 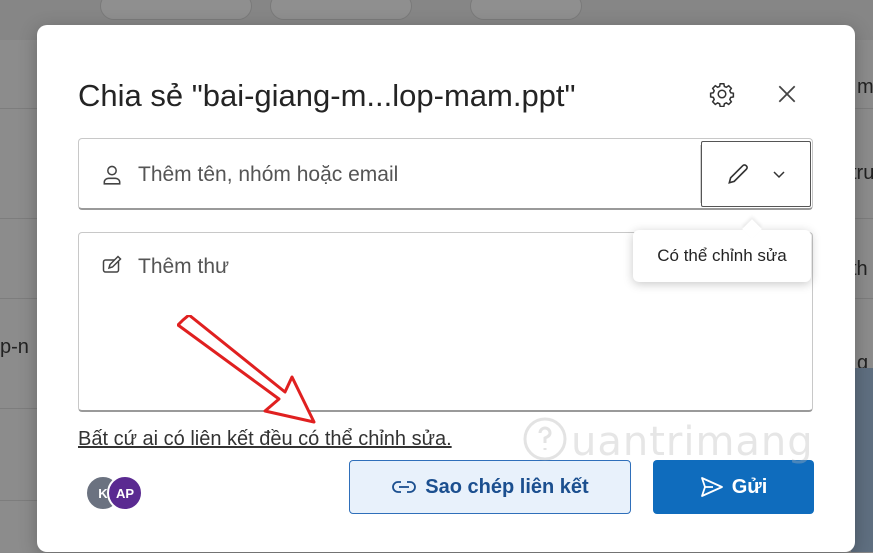 I want to click on close-button, so click(x=787, y=94).